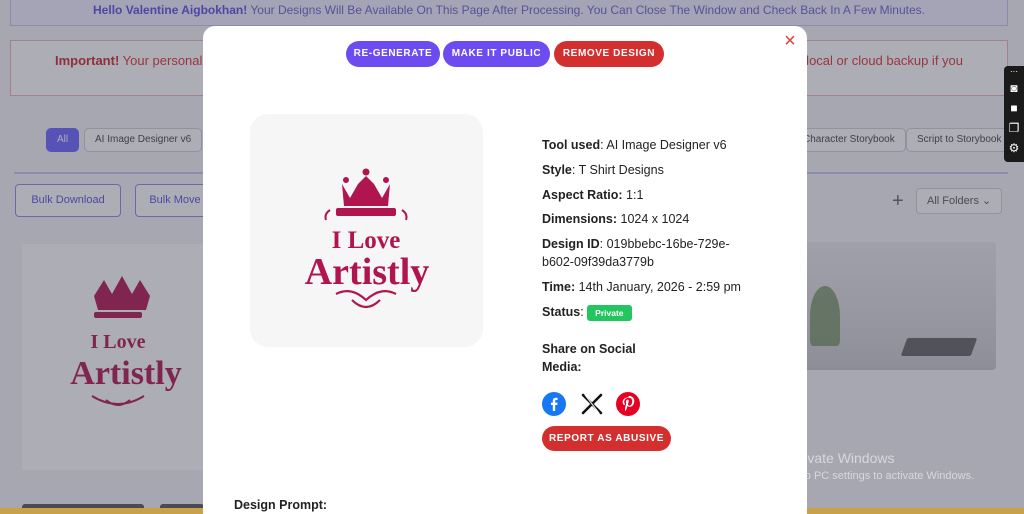  What do you see at coordinates (281, 505) in the screenshot?
I see `design-prompt-label: Design Prompt:` at bounding box center [281, 505].